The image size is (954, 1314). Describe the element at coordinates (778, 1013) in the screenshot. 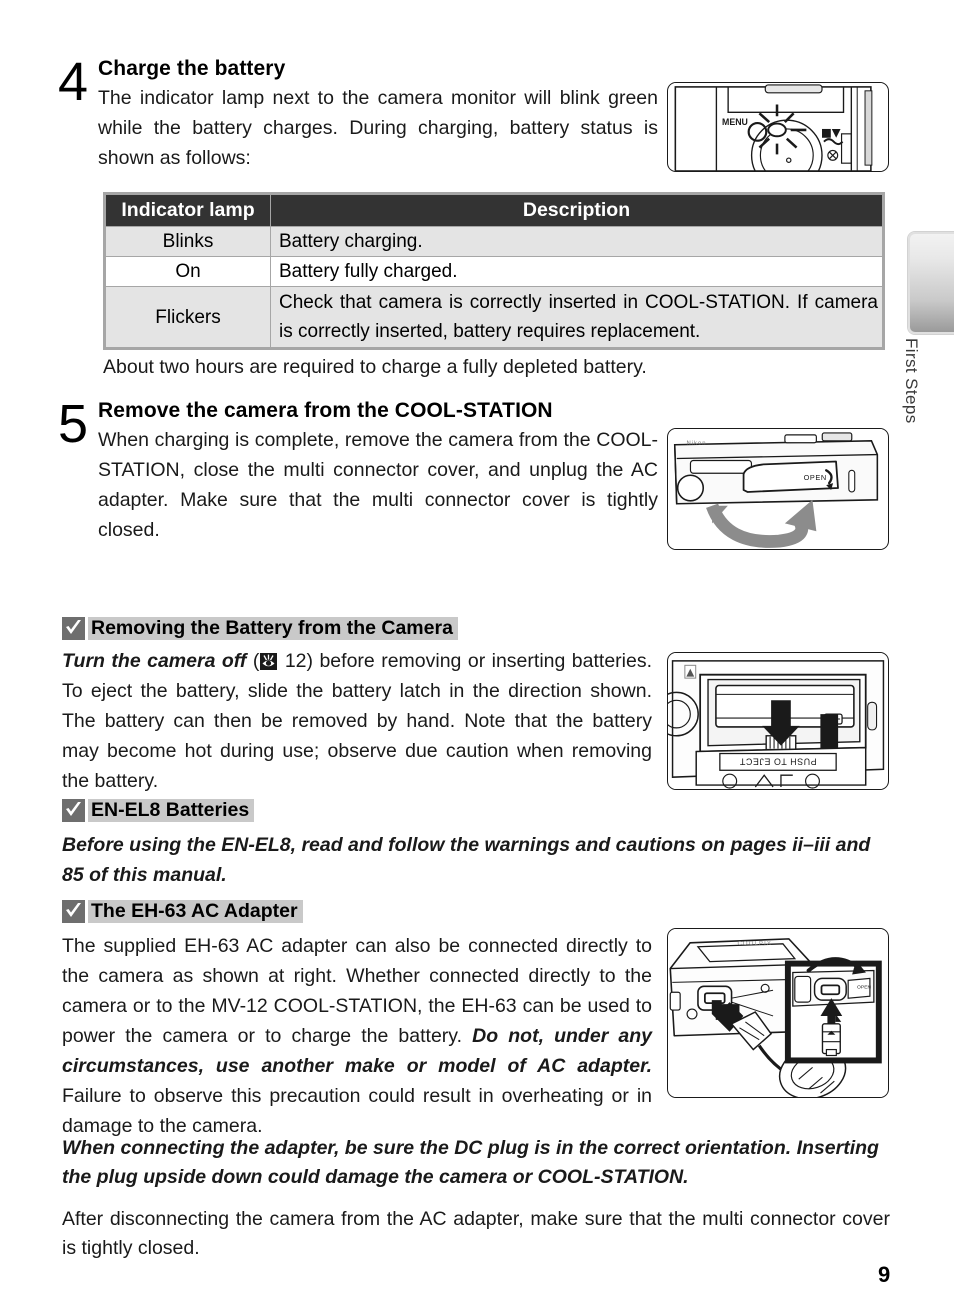

I see `figure-ac-adapter: COOLPIX OPEN` at that location.